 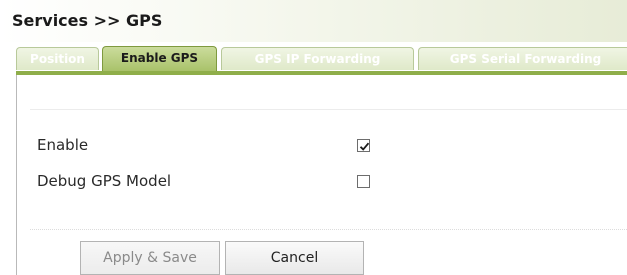 What do you see at coordinates (294, 258) in the screenshot?
I see `cancel-button: Cancel` at bounding box center [294, 258].